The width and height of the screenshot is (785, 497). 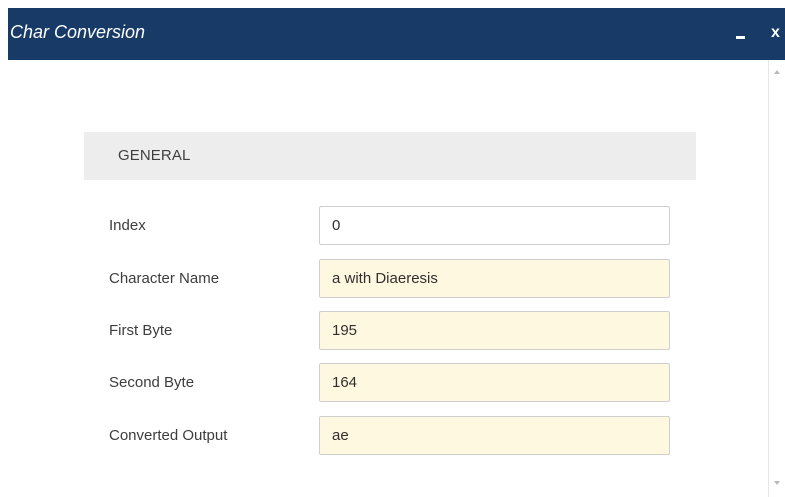 I want to click on index-input, so click(x=494, y=225).